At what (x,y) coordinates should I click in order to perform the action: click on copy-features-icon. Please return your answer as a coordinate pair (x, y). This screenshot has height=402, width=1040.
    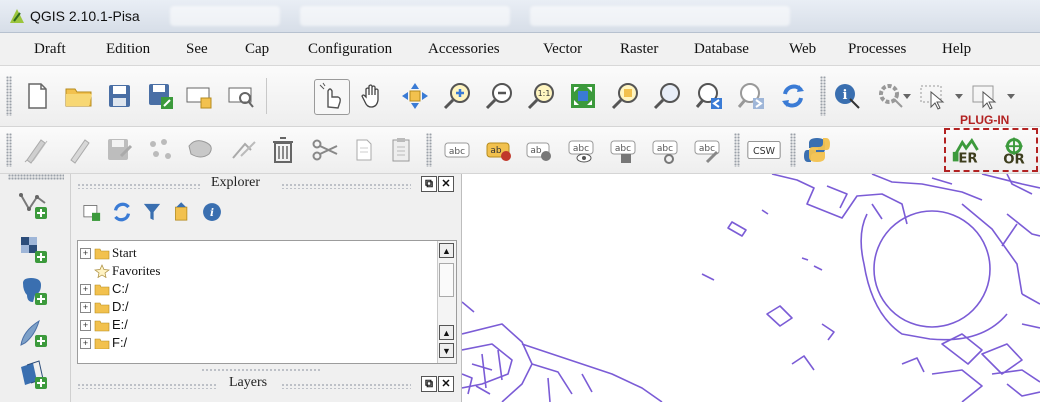
    Looking at the image, I should click on (363, 150).